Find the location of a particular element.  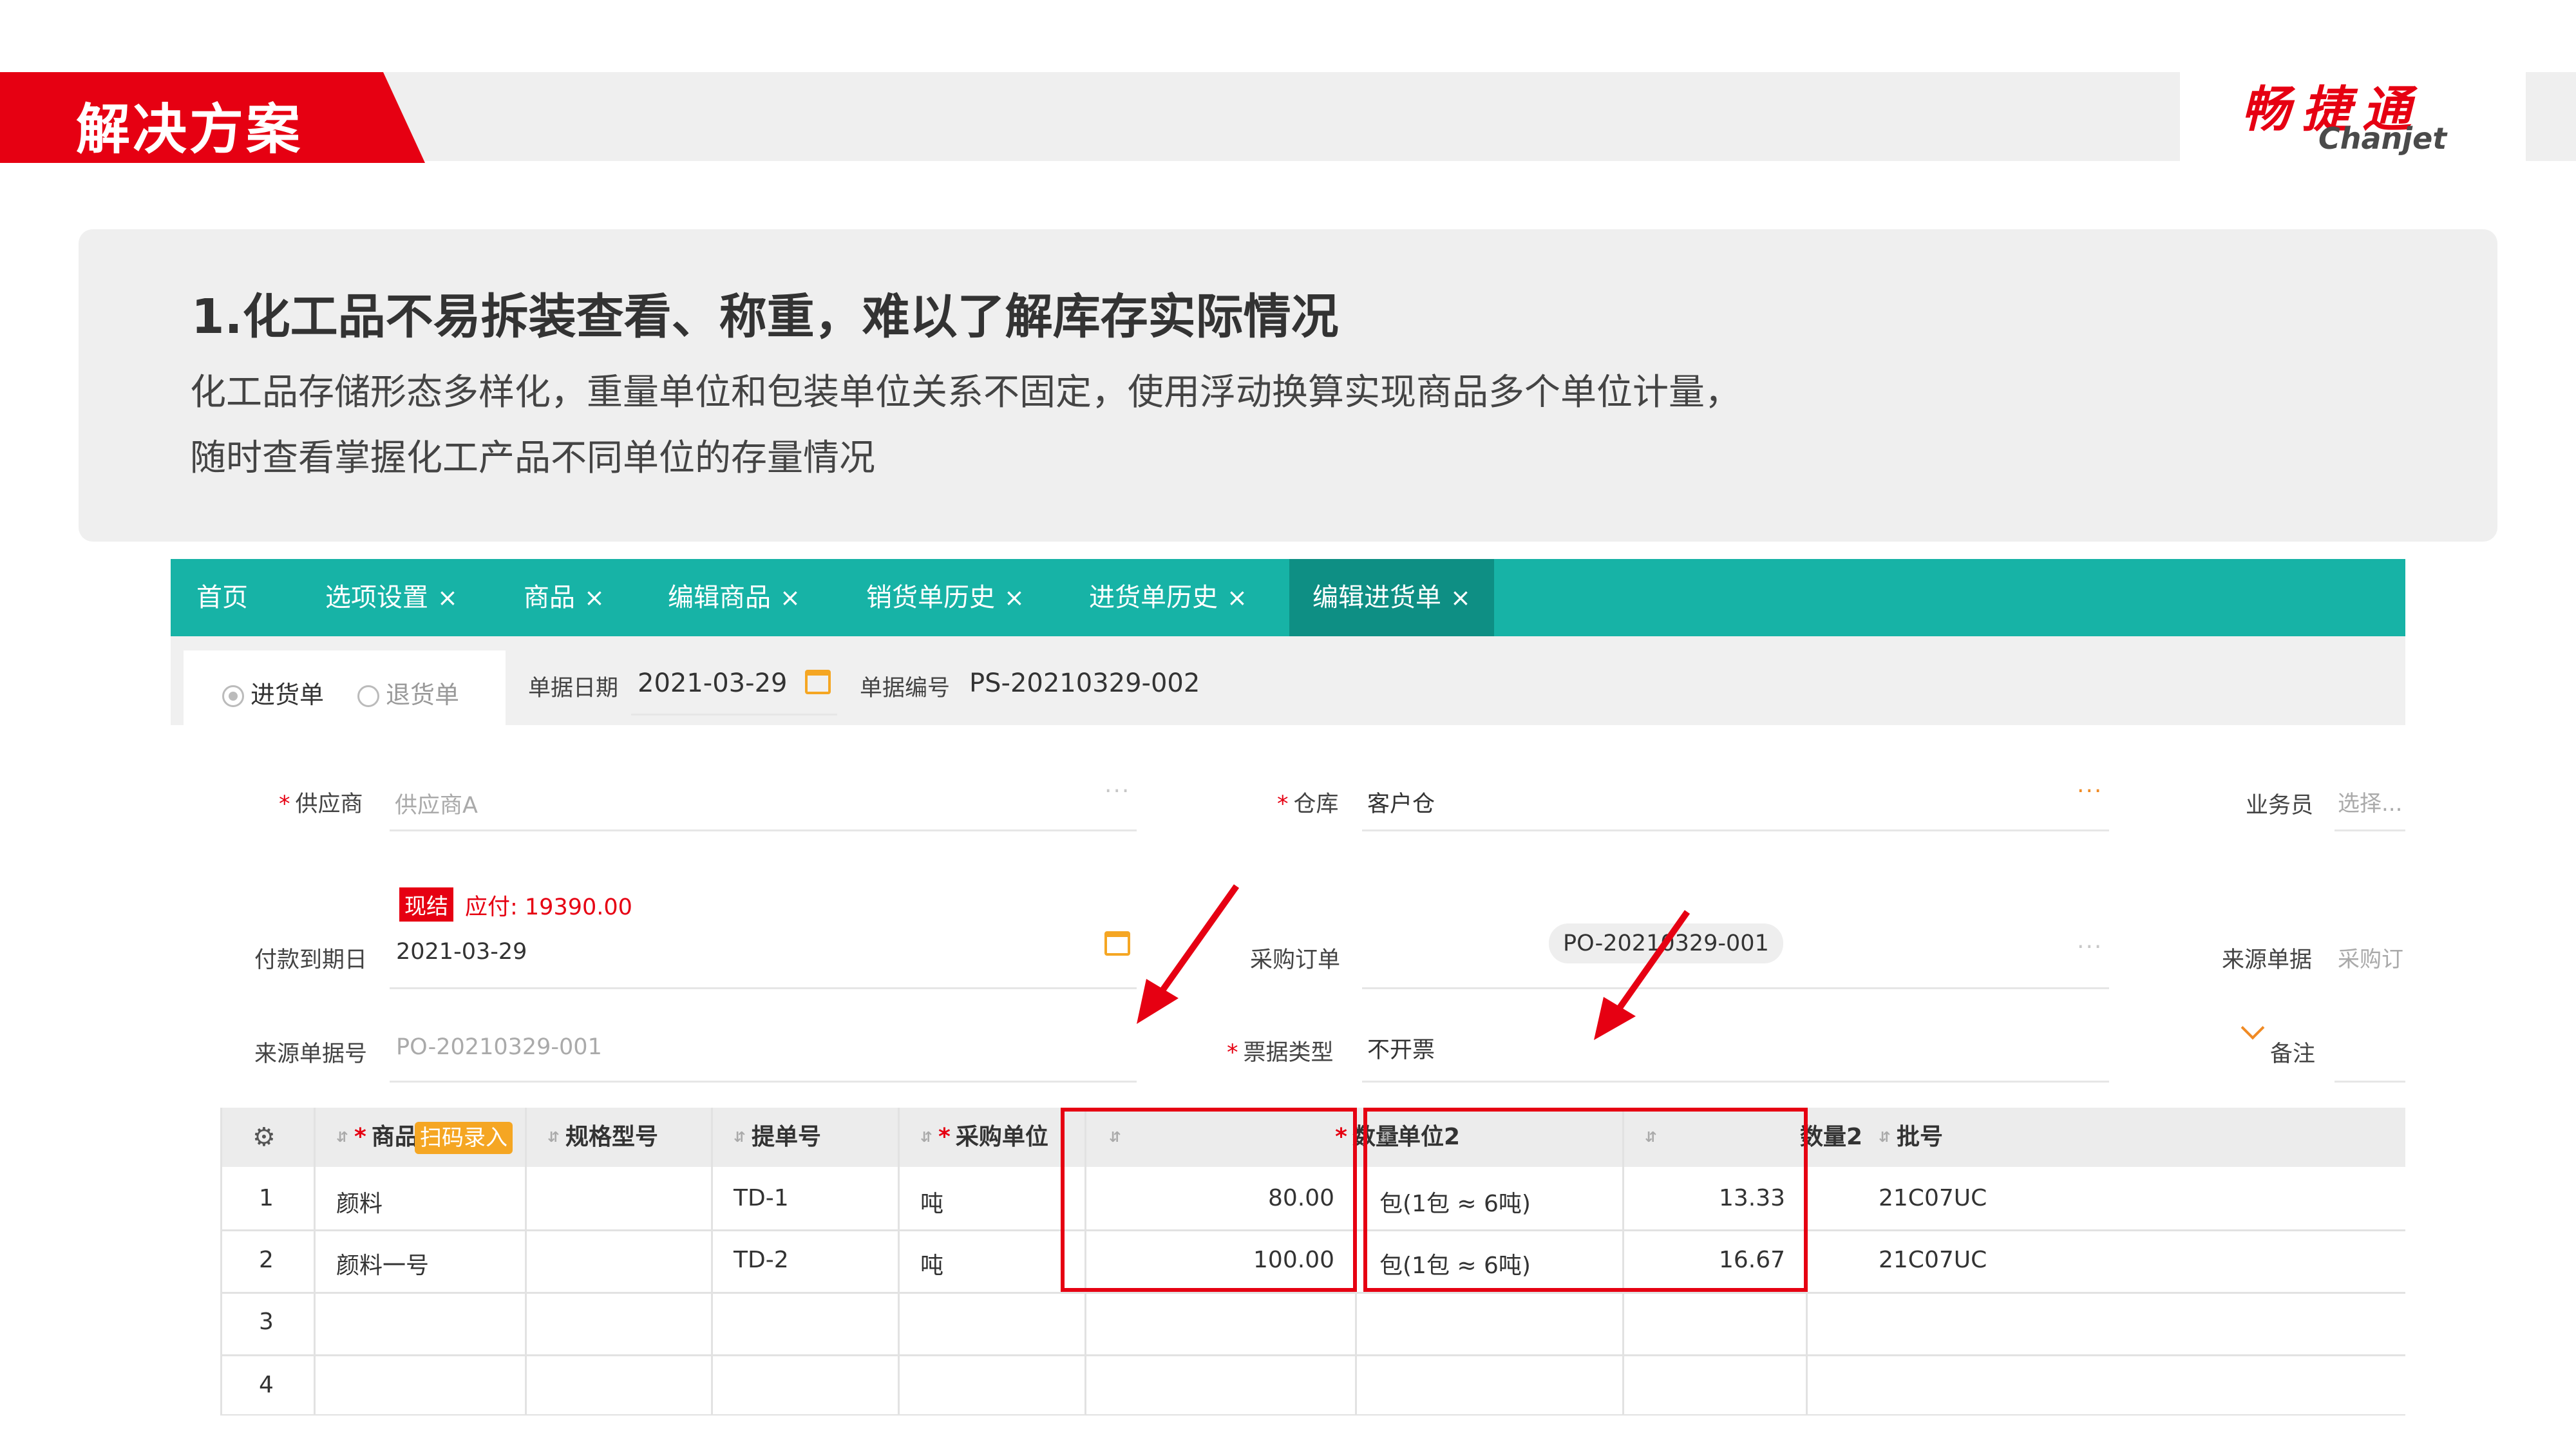

header-strip-right is located at coordinates (2551, 116).